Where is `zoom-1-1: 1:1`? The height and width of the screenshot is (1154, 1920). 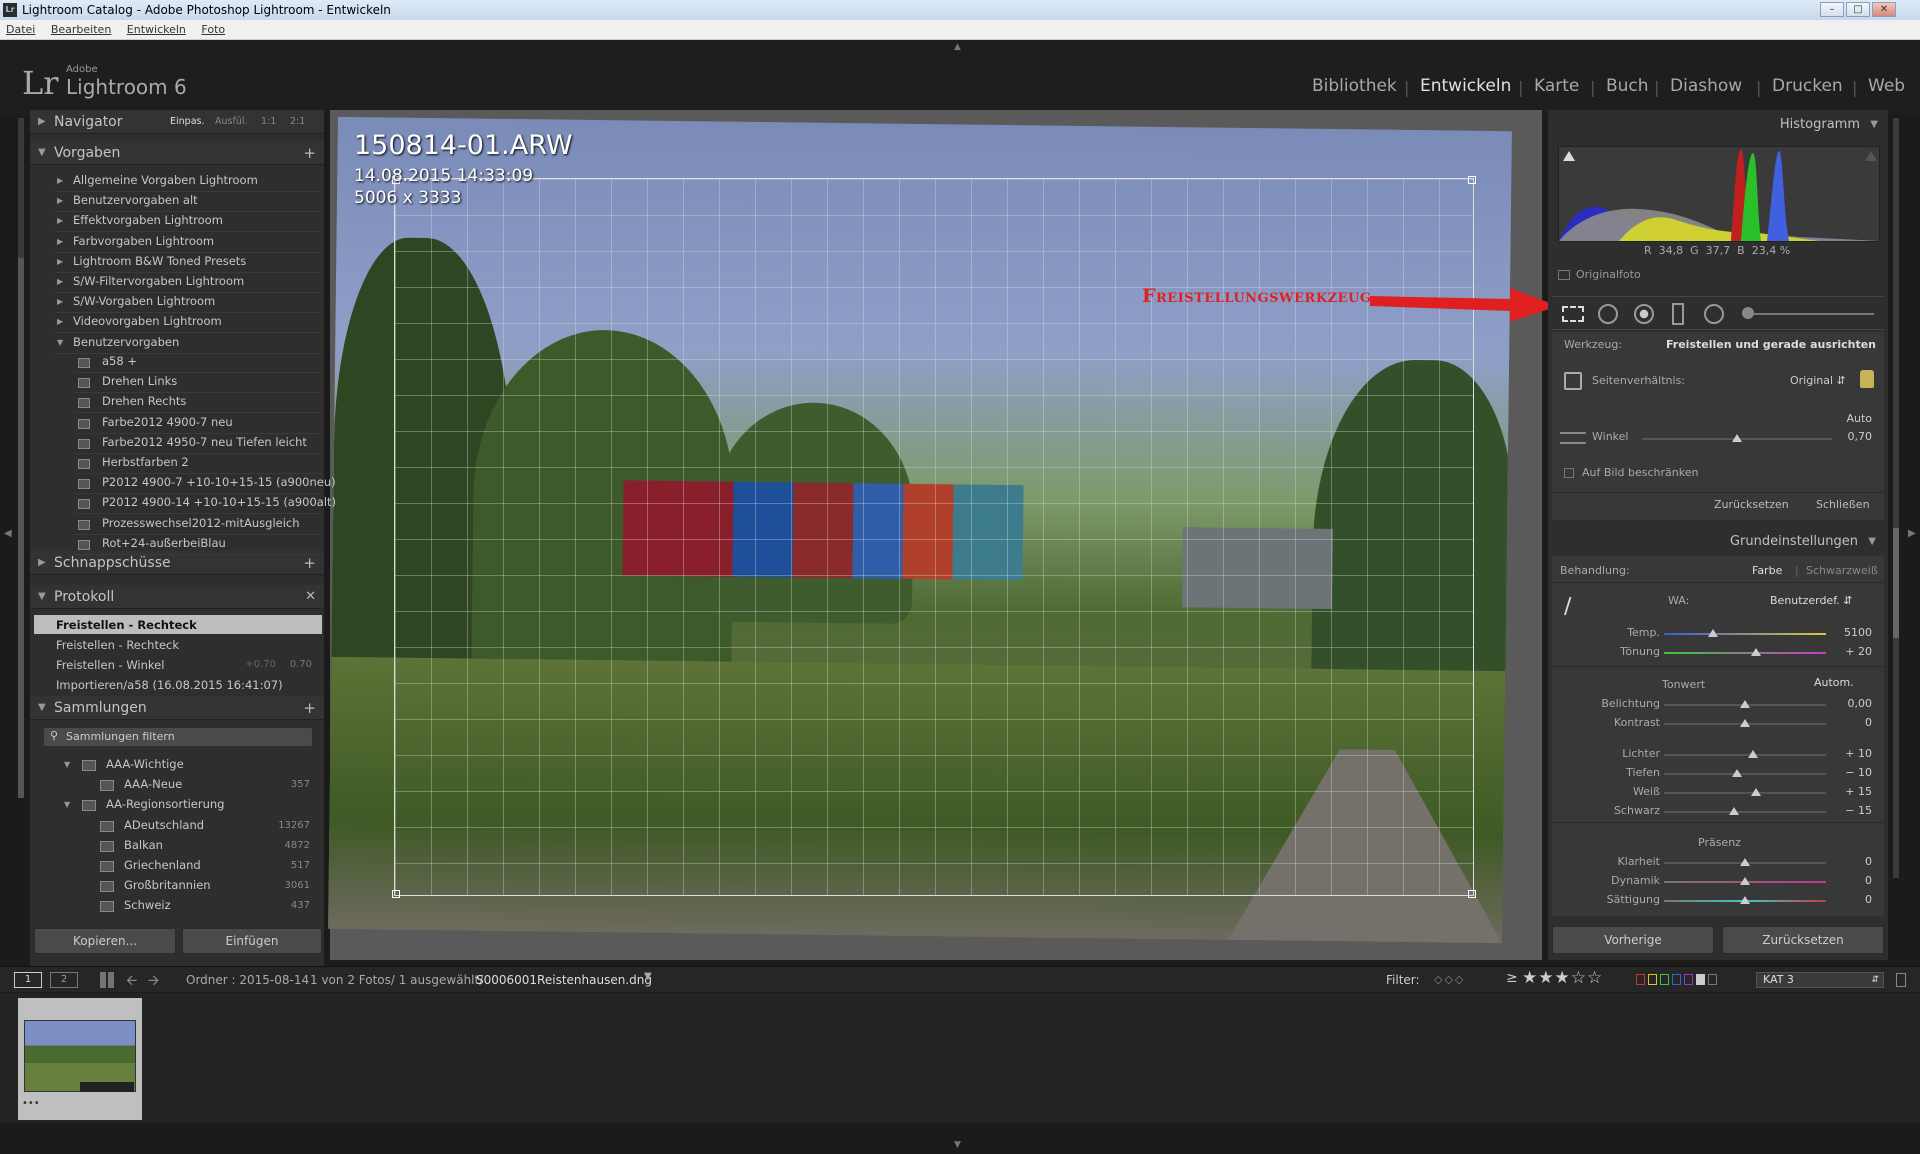
zoom-1-1: 1:1 is located at coordinates (268, 122).